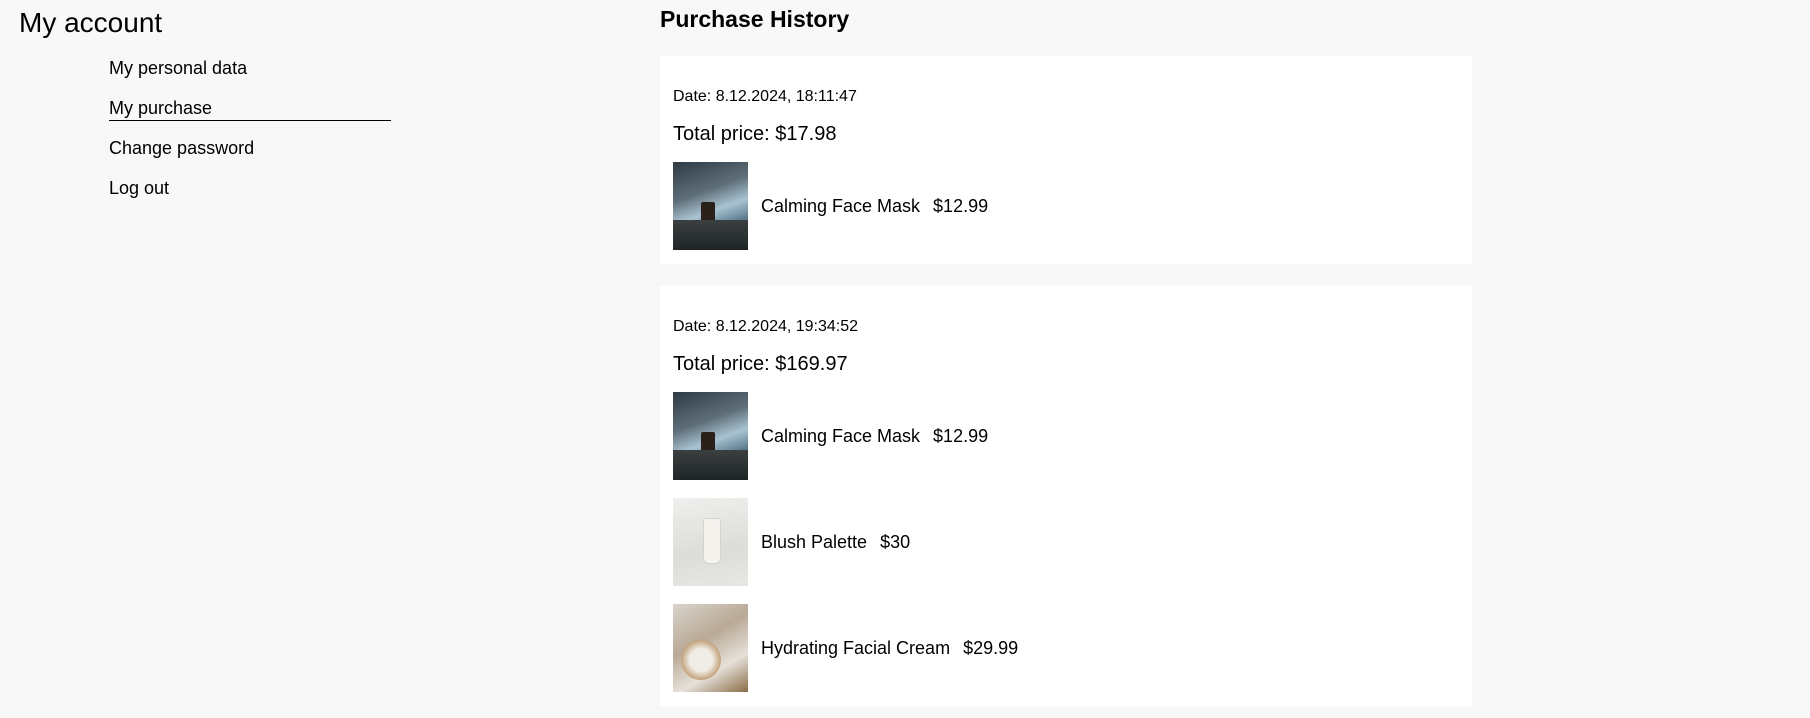 This screenshot has height=718, width=1810. What do you see at coordinates (755, 19) in the screenshot?
I see `section-title: Purchase History` at bounding box center [755, 19].